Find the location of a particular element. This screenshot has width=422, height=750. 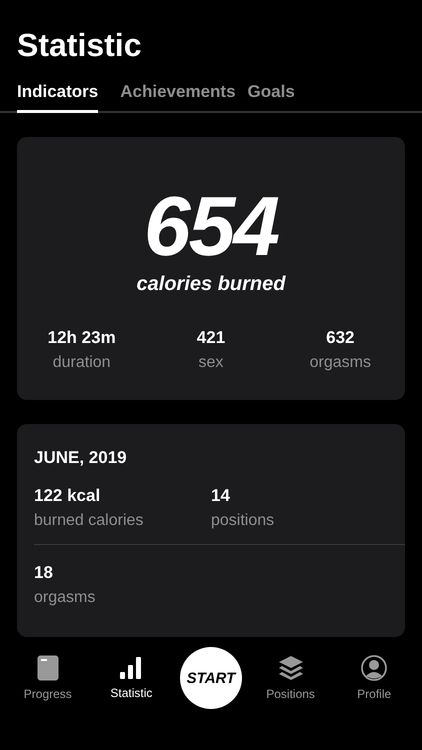

tab: Goals is located at coordinates (271, 97).